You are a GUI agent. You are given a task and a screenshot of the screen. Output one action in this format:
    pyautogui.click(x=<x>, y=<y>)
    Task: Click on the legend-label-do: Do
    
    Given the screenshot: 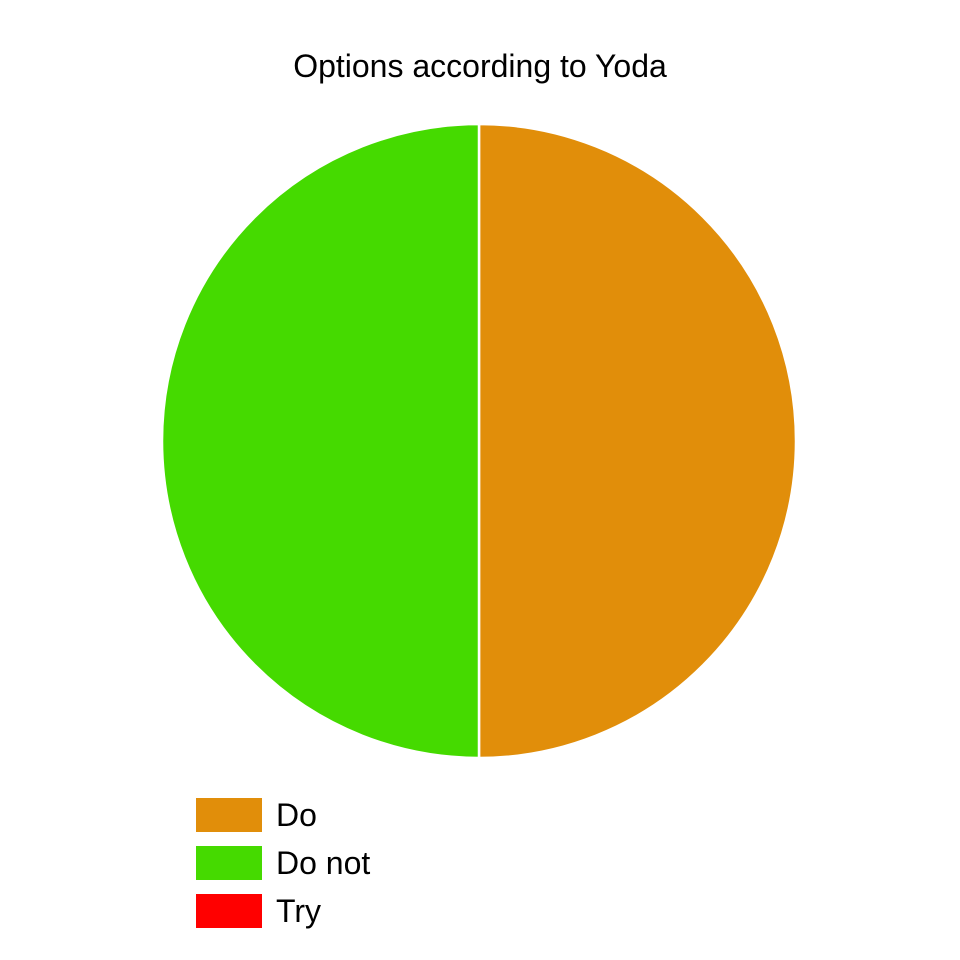 What is the action you would take?
    pyautogui.click(x=296, y=815)
    